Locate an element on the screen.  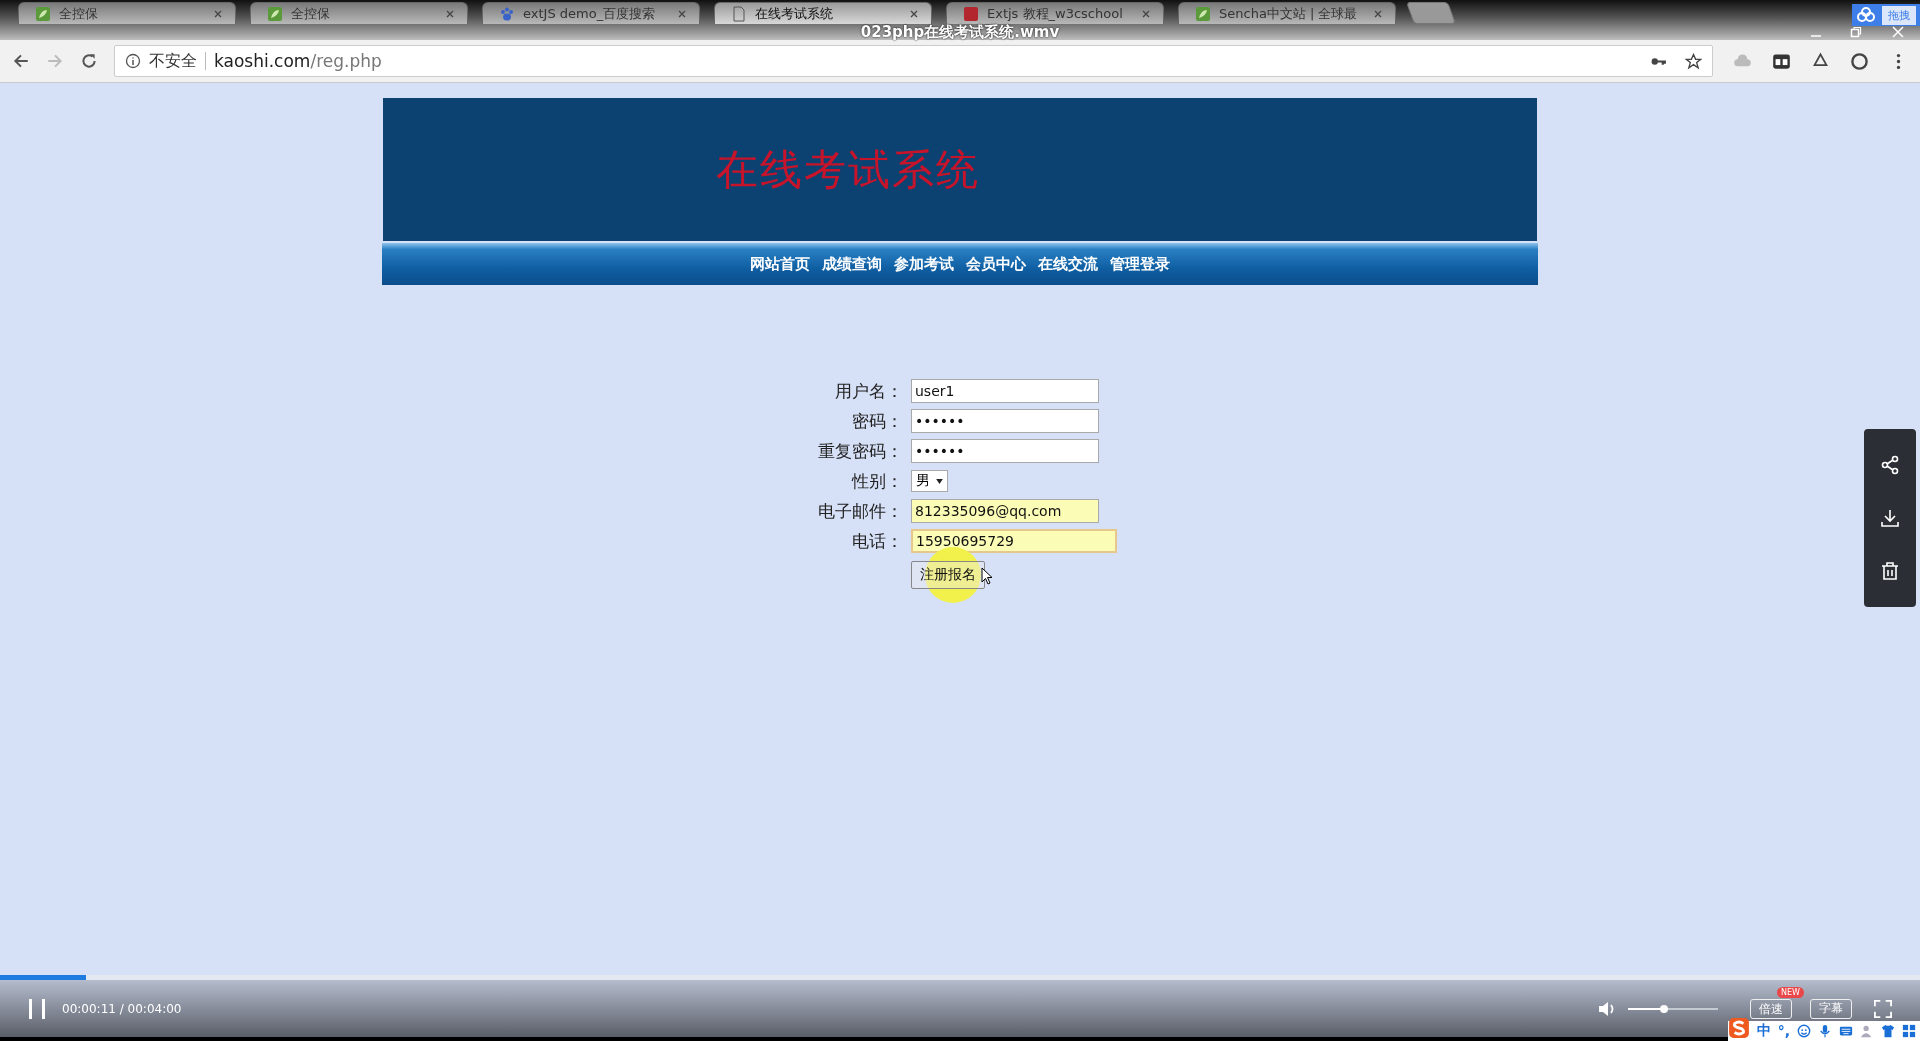
register-button: 注册报名 is located at coordinates (948, 575).